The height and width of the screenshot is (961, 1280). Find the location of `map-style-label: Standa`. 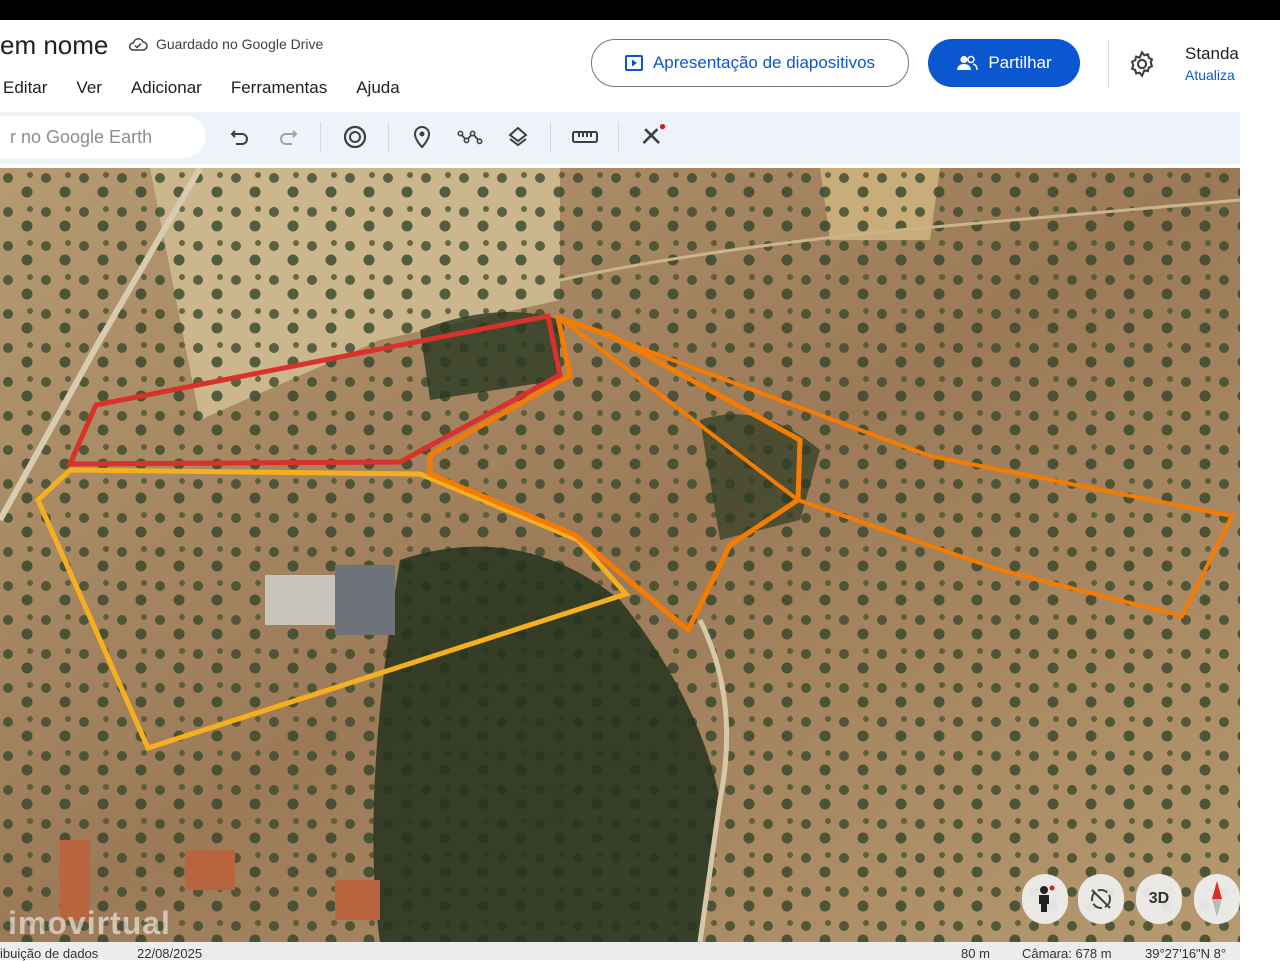

map-style-label: Standa is located at coordinates (1212, 54).